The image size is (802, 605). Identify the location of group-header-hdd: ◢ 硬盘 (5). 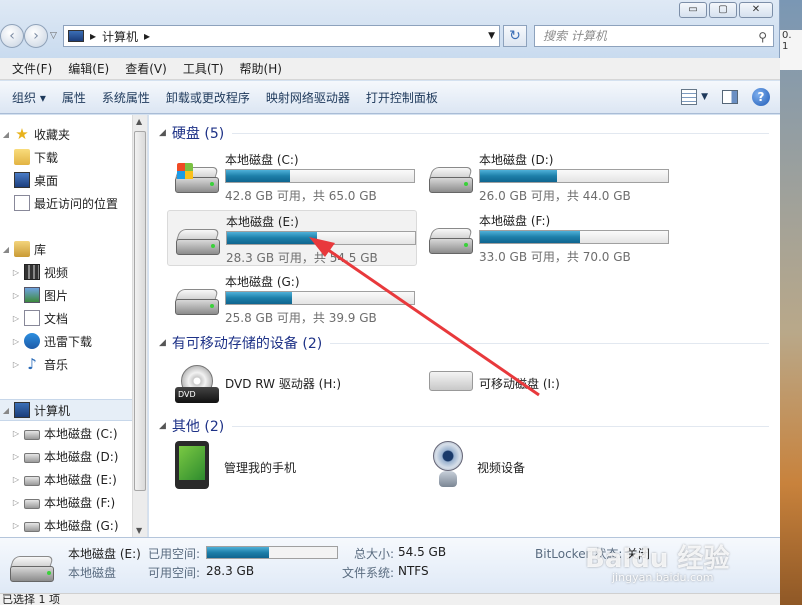
(464, 133).